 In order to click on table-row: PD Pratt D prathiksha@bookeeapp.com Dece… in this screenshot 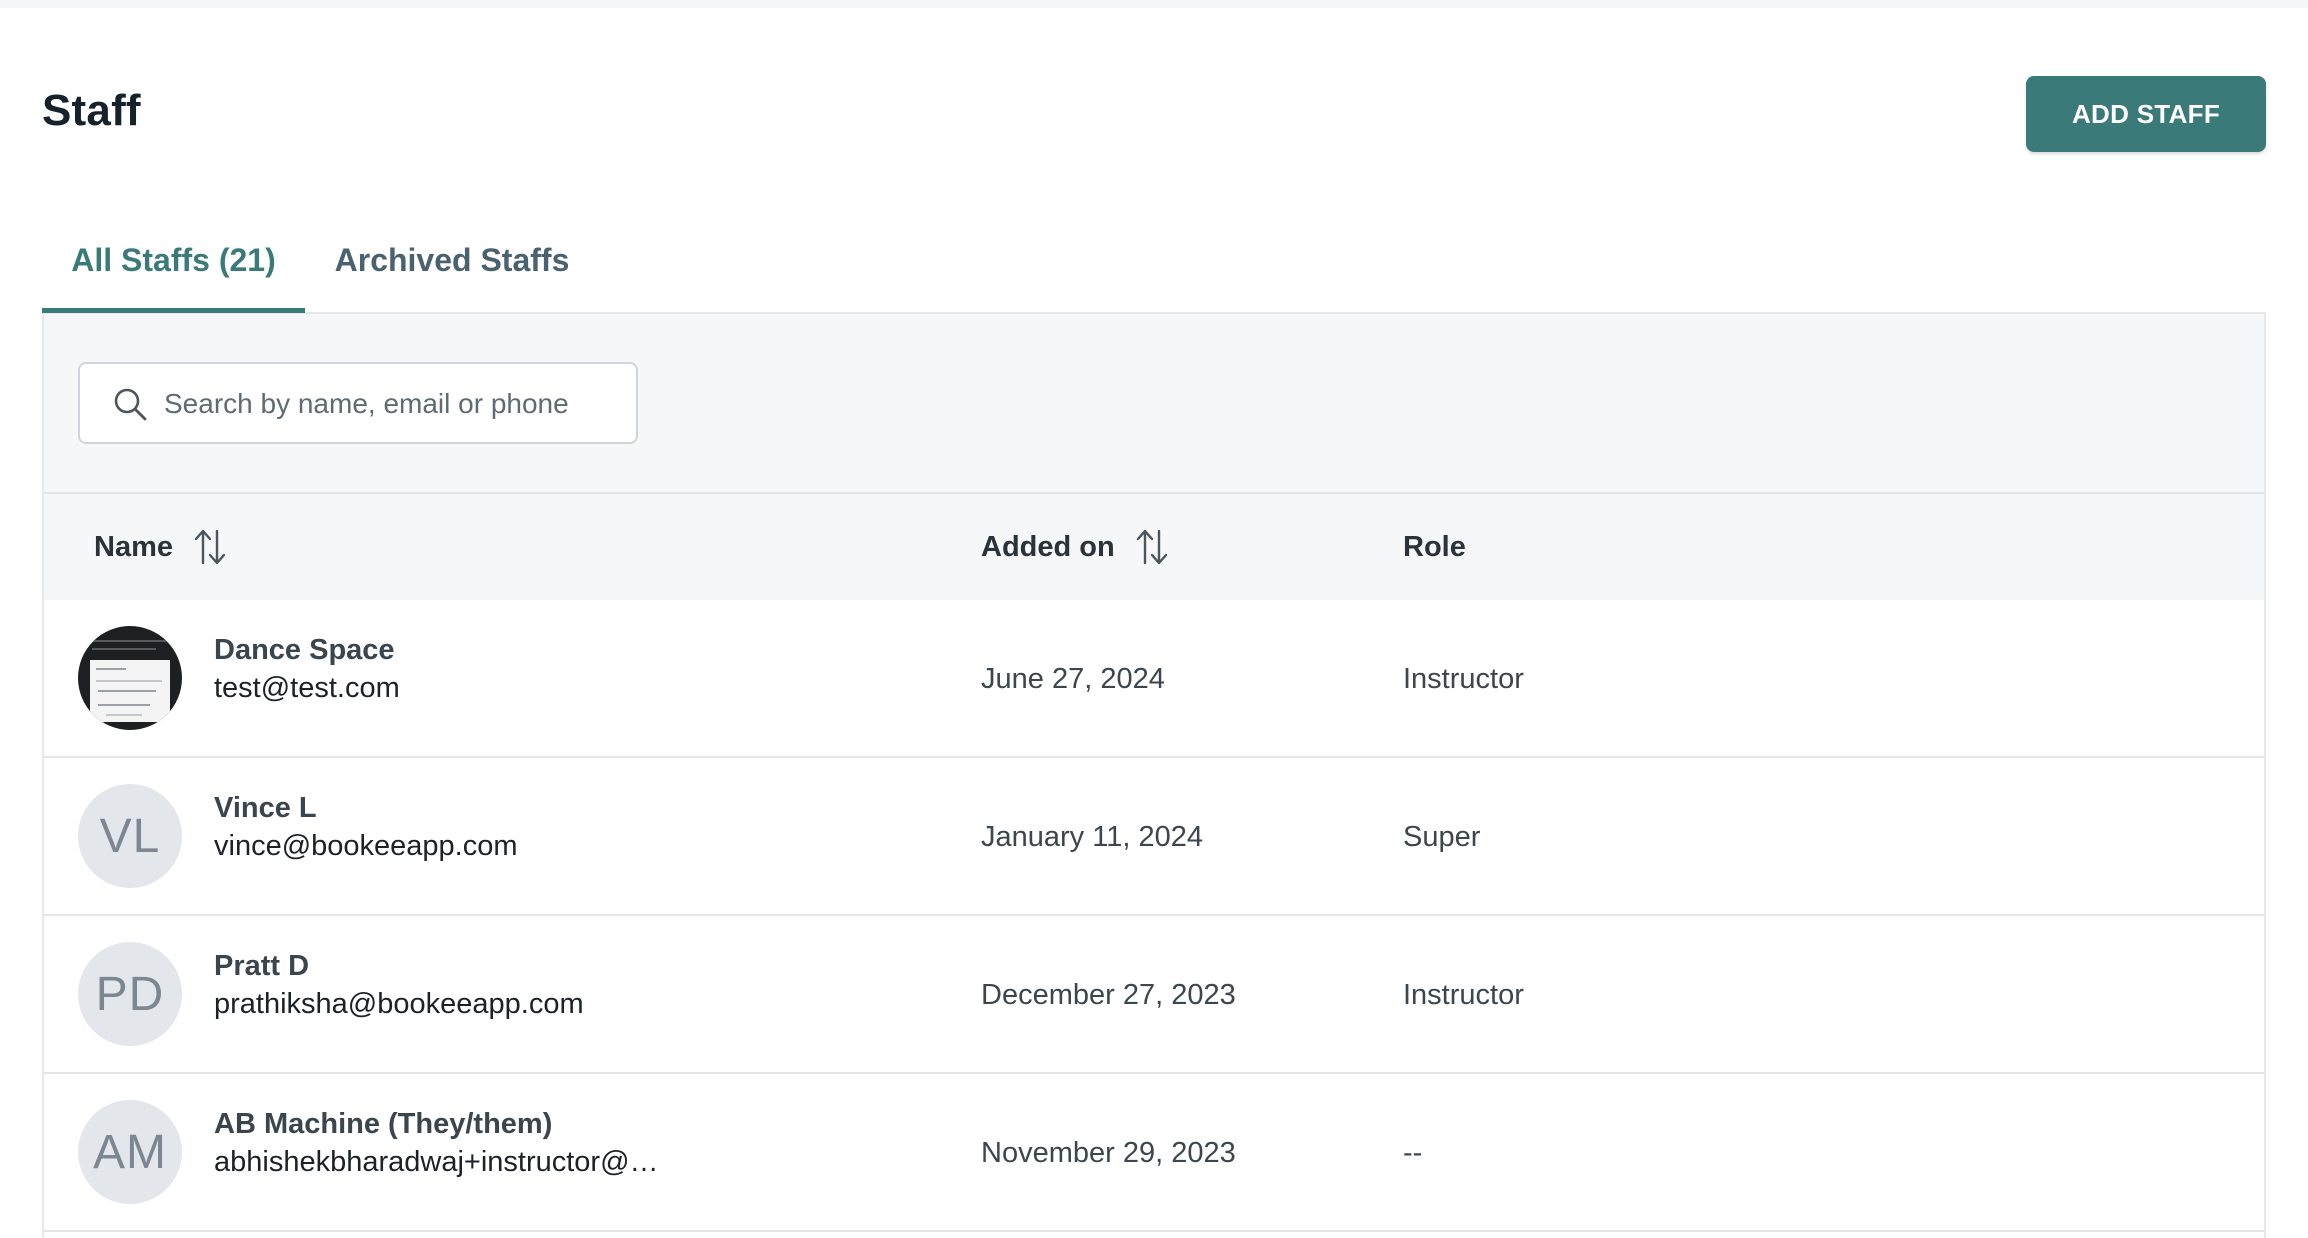, I will do `click(1154, 995)`.